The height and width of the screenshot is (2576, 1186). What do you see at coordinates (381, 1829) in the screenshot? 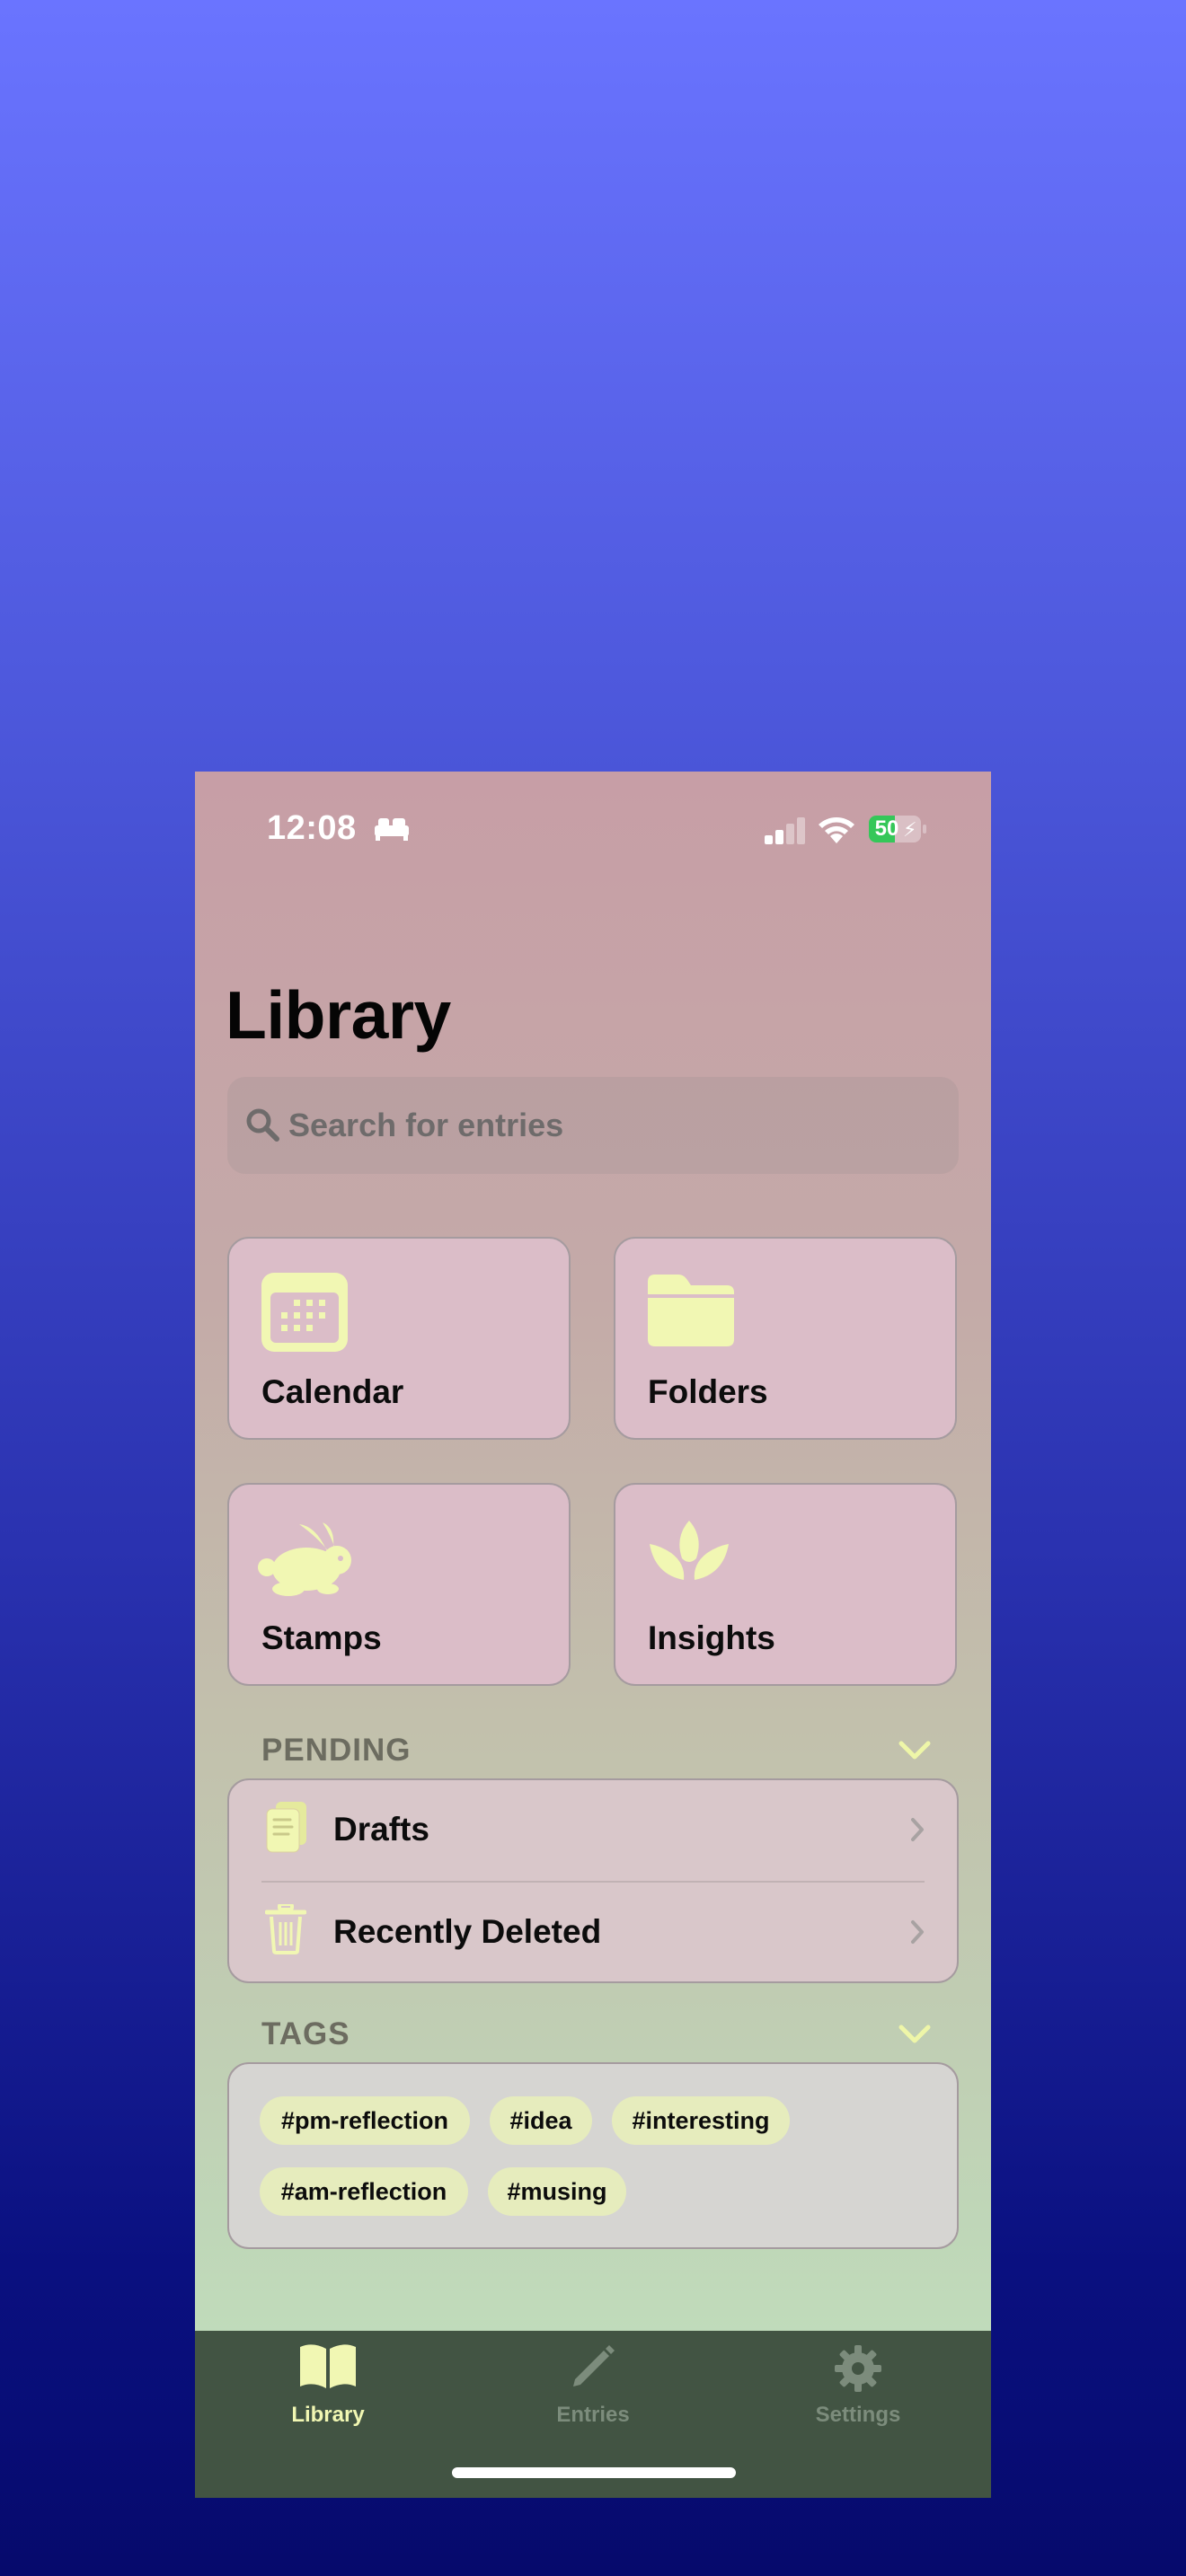
I see `drafts-label: Drafts` at bounding box center [381, 1829].